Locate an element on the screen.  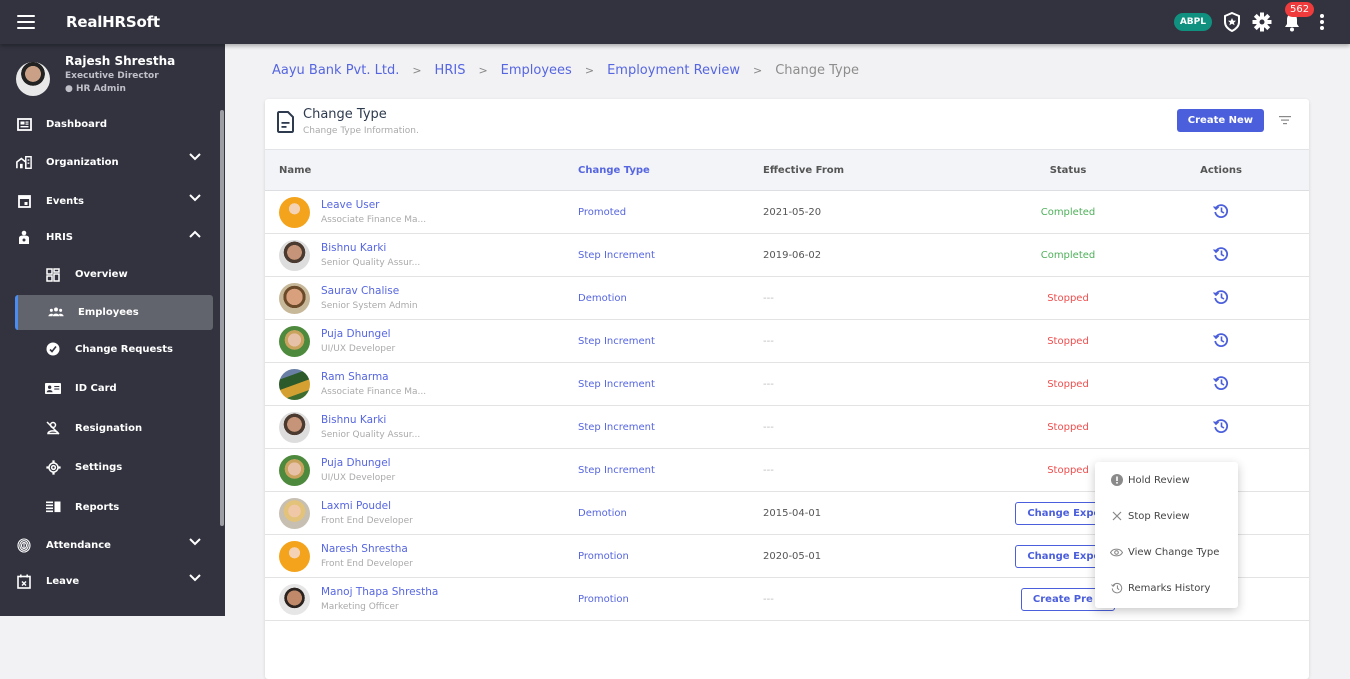
column-header-effective-from: Effective From is located at coordinates (873, 170).